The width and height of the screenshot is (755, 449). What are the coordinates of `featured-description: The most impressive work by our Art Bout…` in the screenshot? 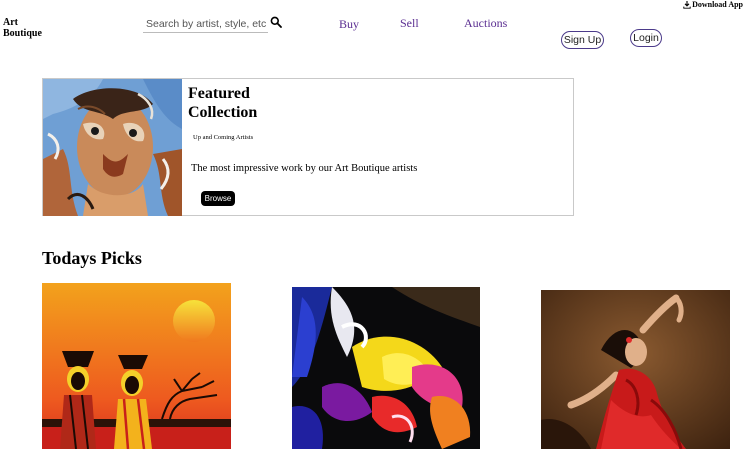 It's located at (304, 168).